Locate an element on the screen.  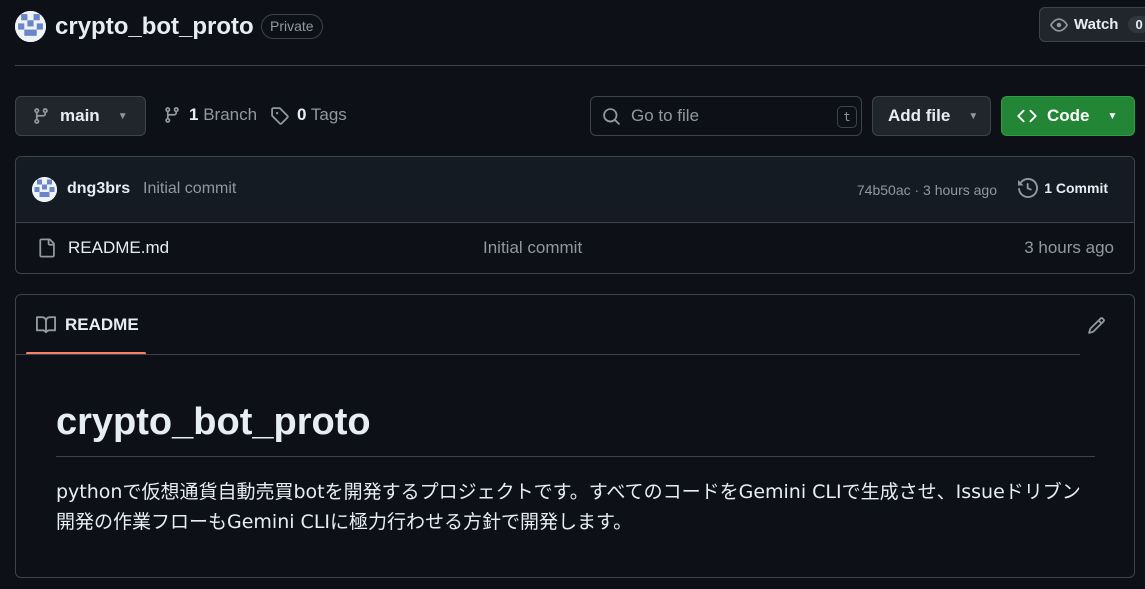
branch-count: 1 is located at coordinates (194, 114).